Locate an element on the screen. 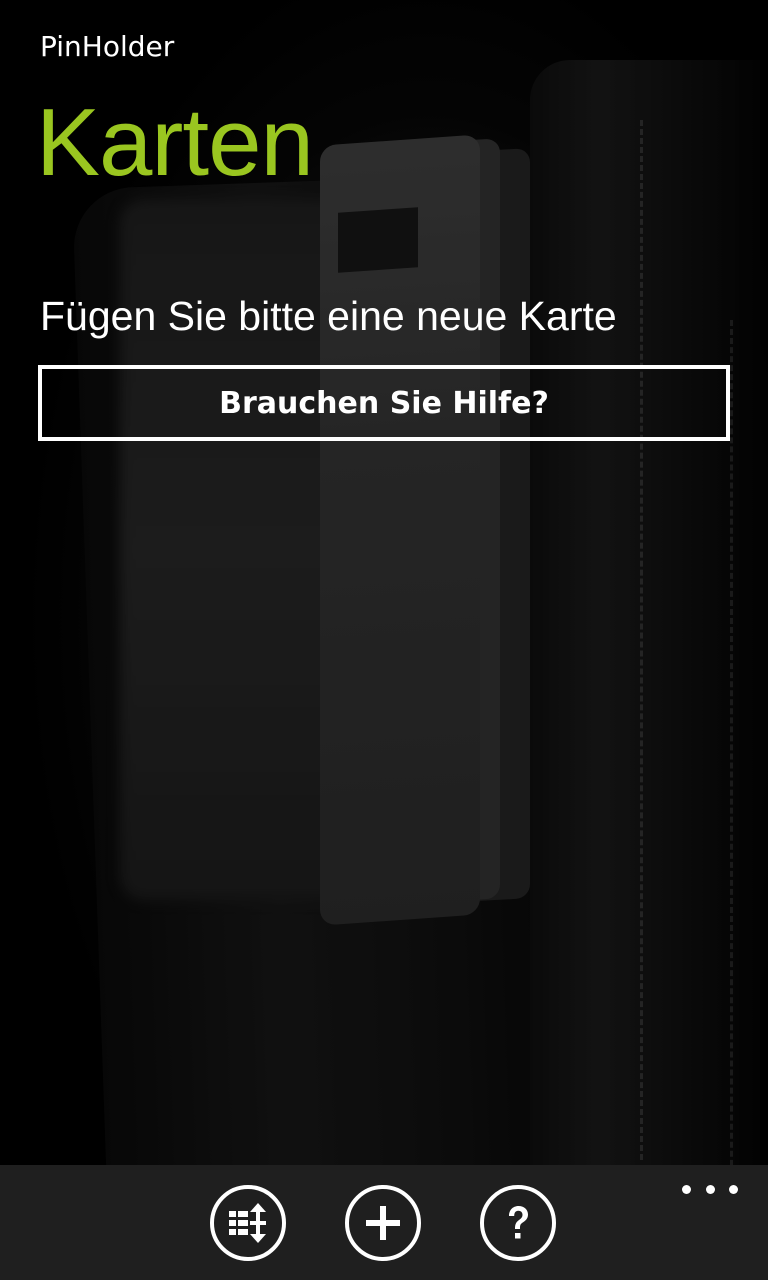 The width and height of the screenshot is (768, 1280). page-title: Karten is located at coordinates (175, 142).